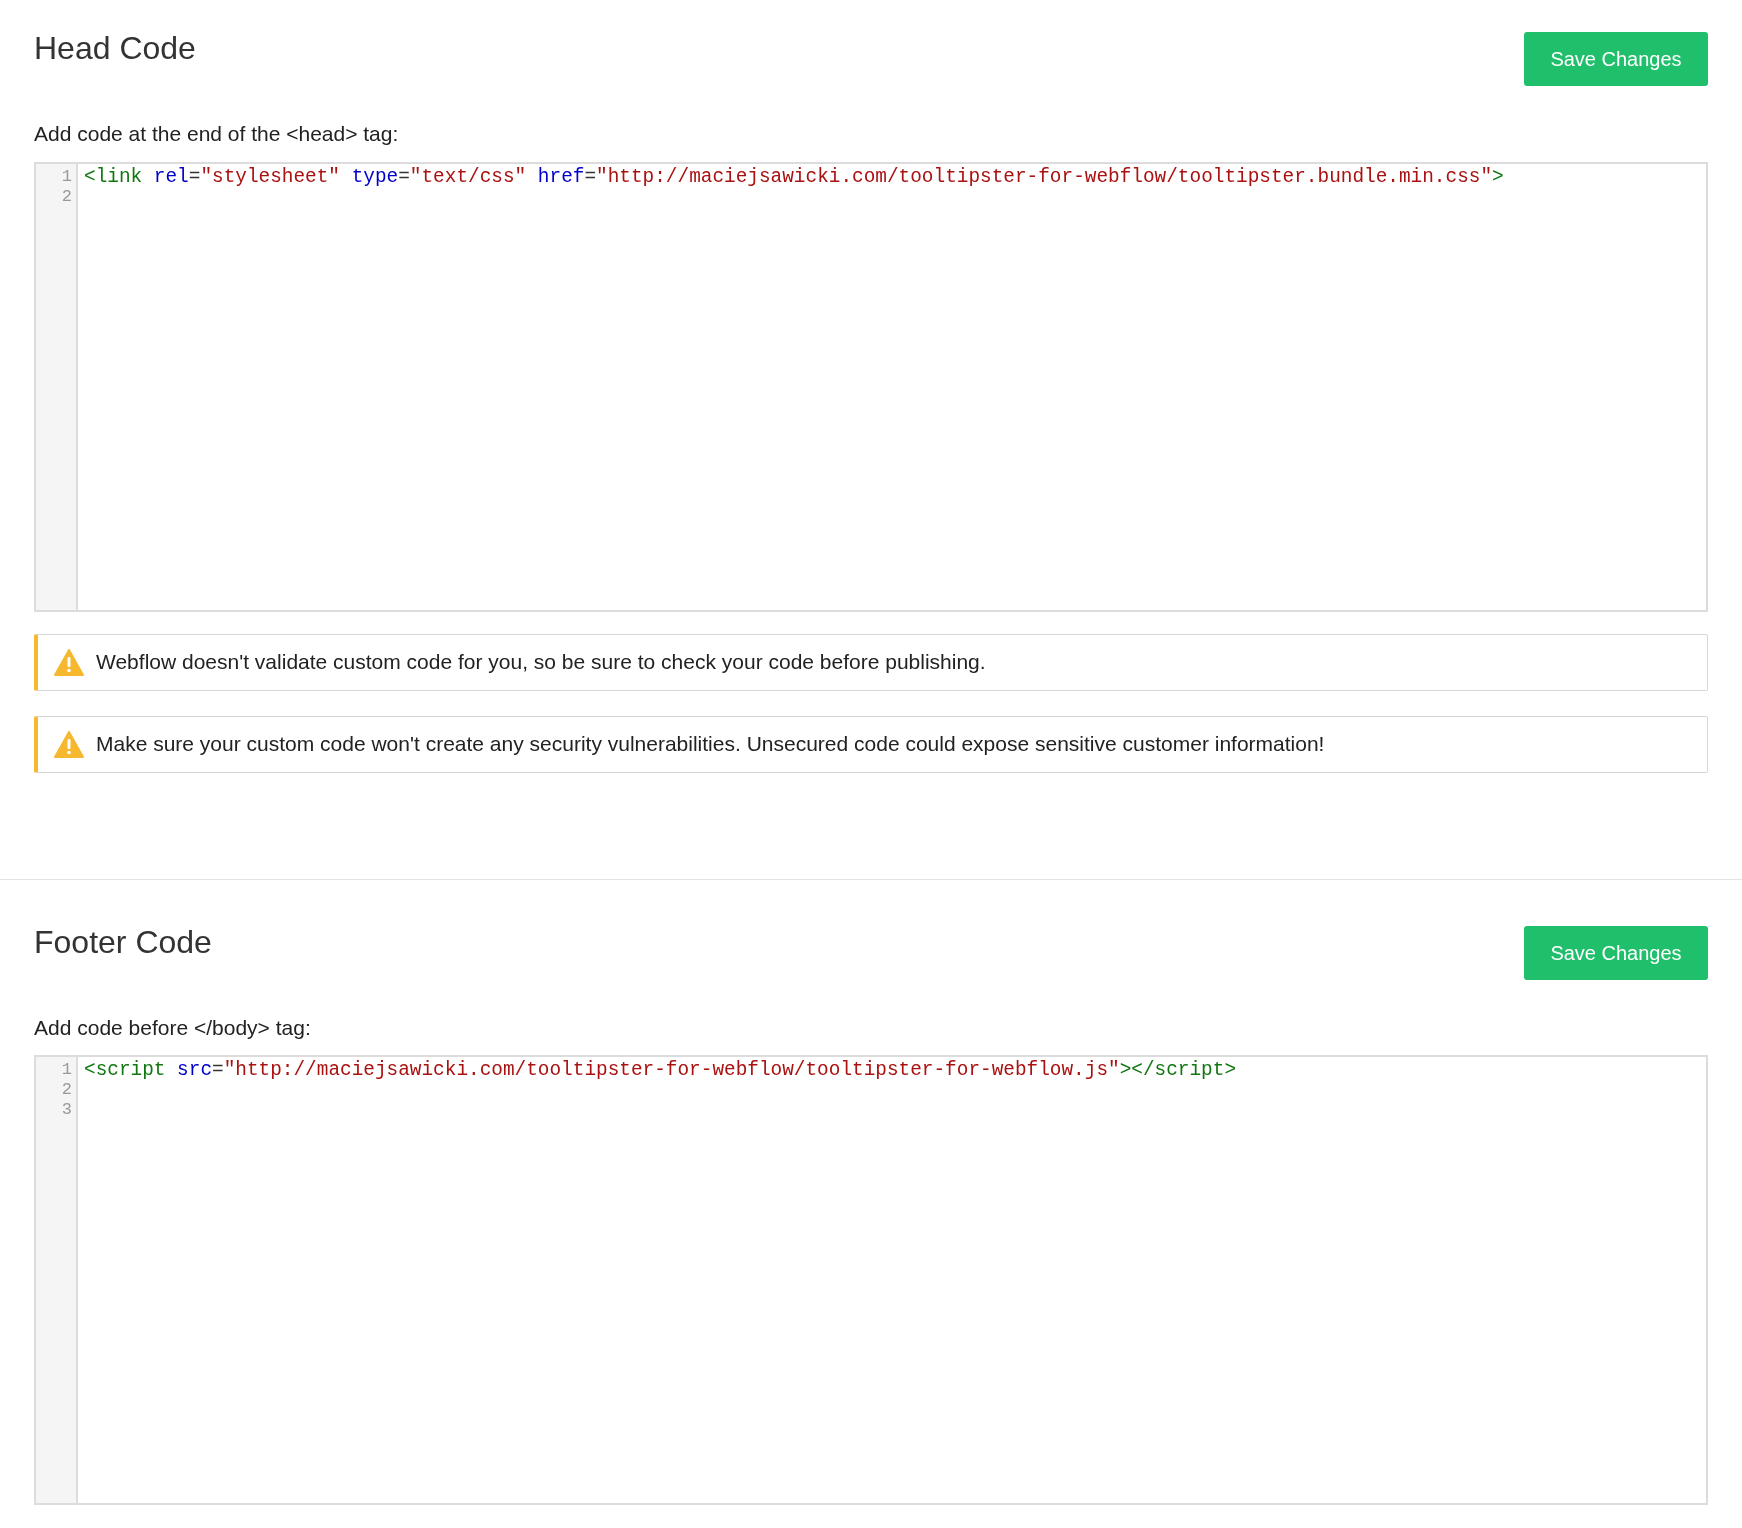 This screenshot has height=1528, width=1742. What do you see at coordinates (541, 662) in the screenshot?
I see `warning-text: Webflow doesn't validate custom code for you, so be sure to check your code before publishing.` at bounding box center [541, 662].